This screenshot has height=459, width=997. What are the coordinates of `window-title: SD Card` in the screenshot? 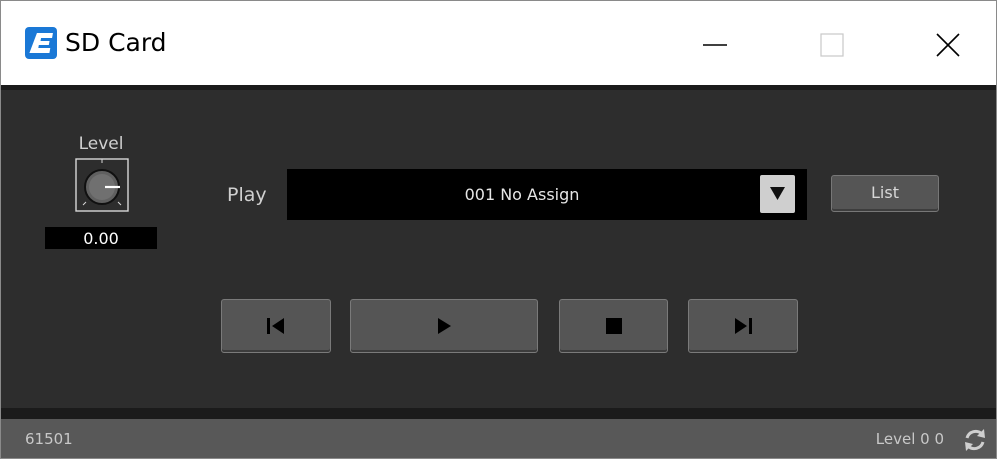 It's located at (116, 42).